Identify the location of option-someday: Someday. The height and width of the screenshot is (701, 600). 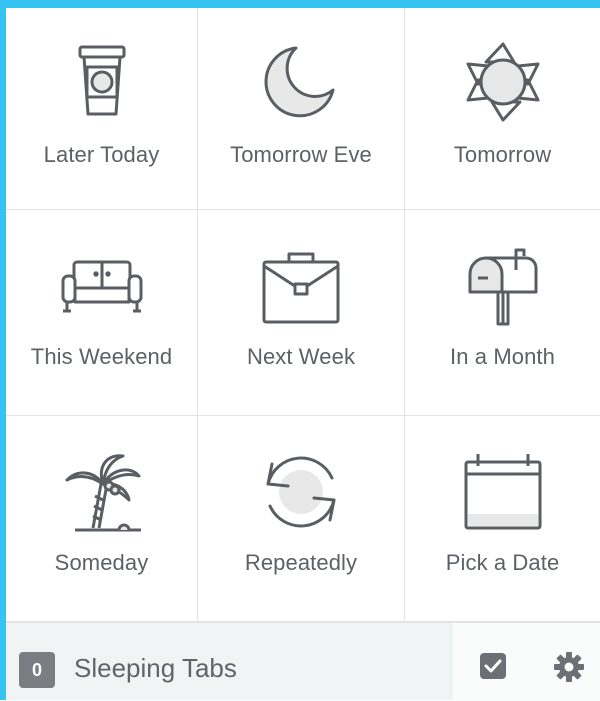
(102, 519).